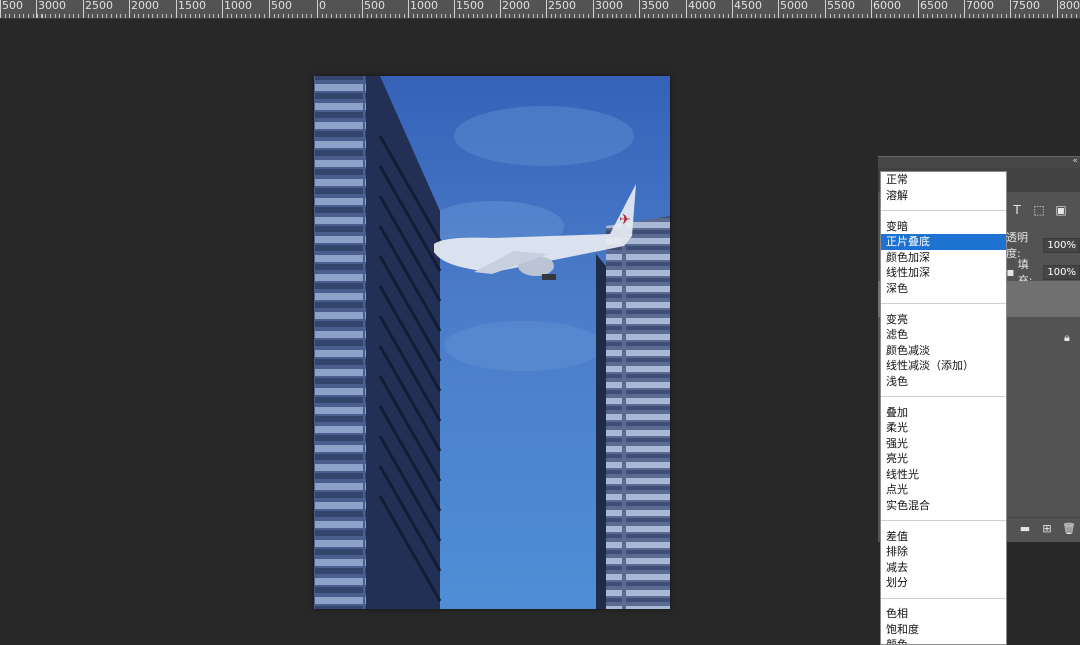  I want to click on blend-mode-option: 颜色加深, so click(943, 258).